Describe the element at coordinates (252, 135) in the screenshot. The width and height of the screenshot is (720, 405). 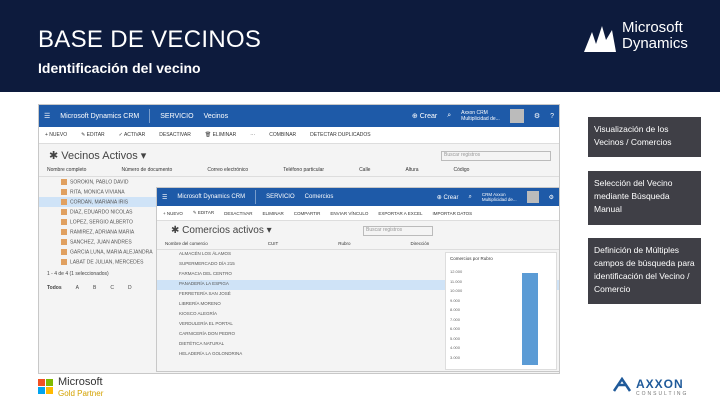
I see `cmd-more: ⋯` at that location.